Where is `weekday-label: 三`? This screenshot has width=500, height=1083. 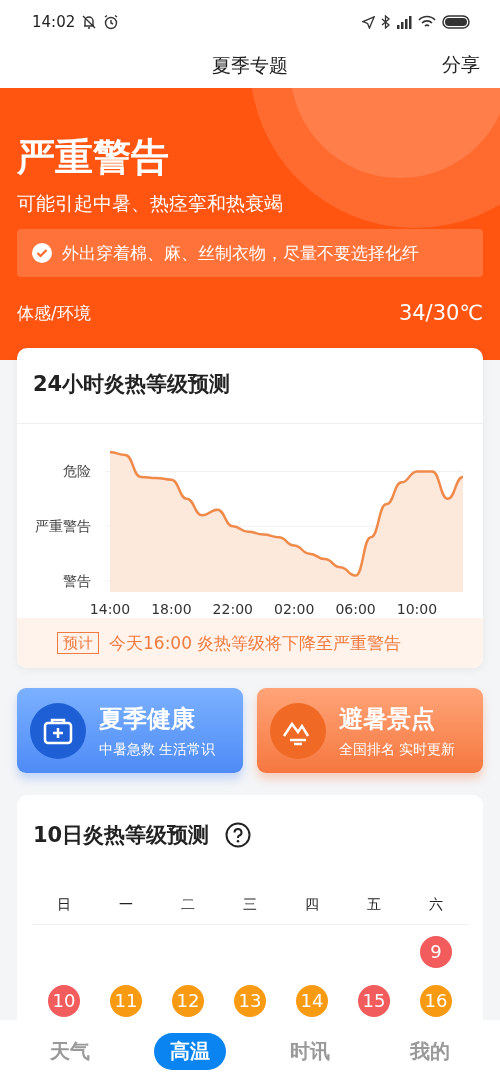 weekday-label: 三 is located at coordinates (250, 905).